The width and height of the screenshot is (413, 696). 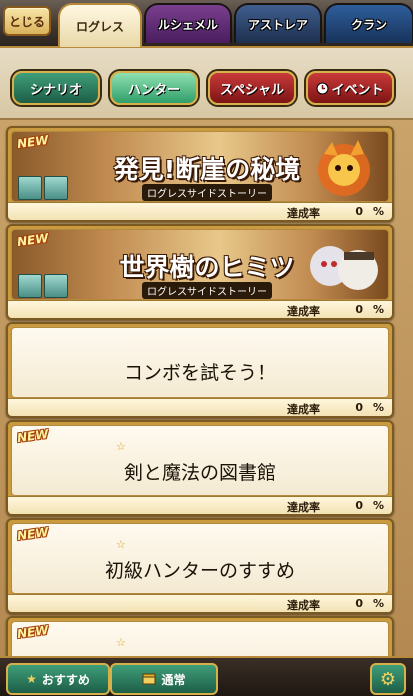 I want to click on category-event-label: イベント, so click(x=357, y=90).